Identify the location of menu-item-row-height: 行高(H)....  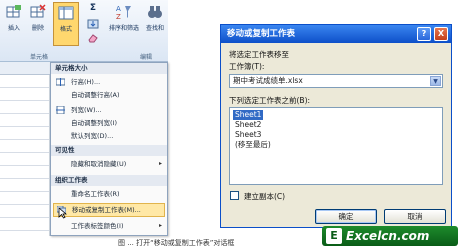
(109, 82).